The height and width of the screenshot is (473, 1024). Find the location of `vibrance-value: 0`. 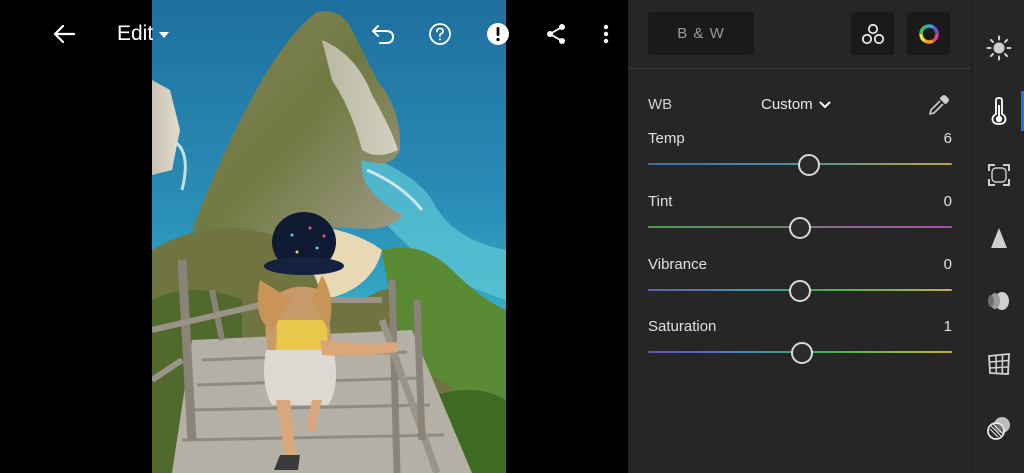

vibrance-value: 0 is located at coordinates (947, 264).